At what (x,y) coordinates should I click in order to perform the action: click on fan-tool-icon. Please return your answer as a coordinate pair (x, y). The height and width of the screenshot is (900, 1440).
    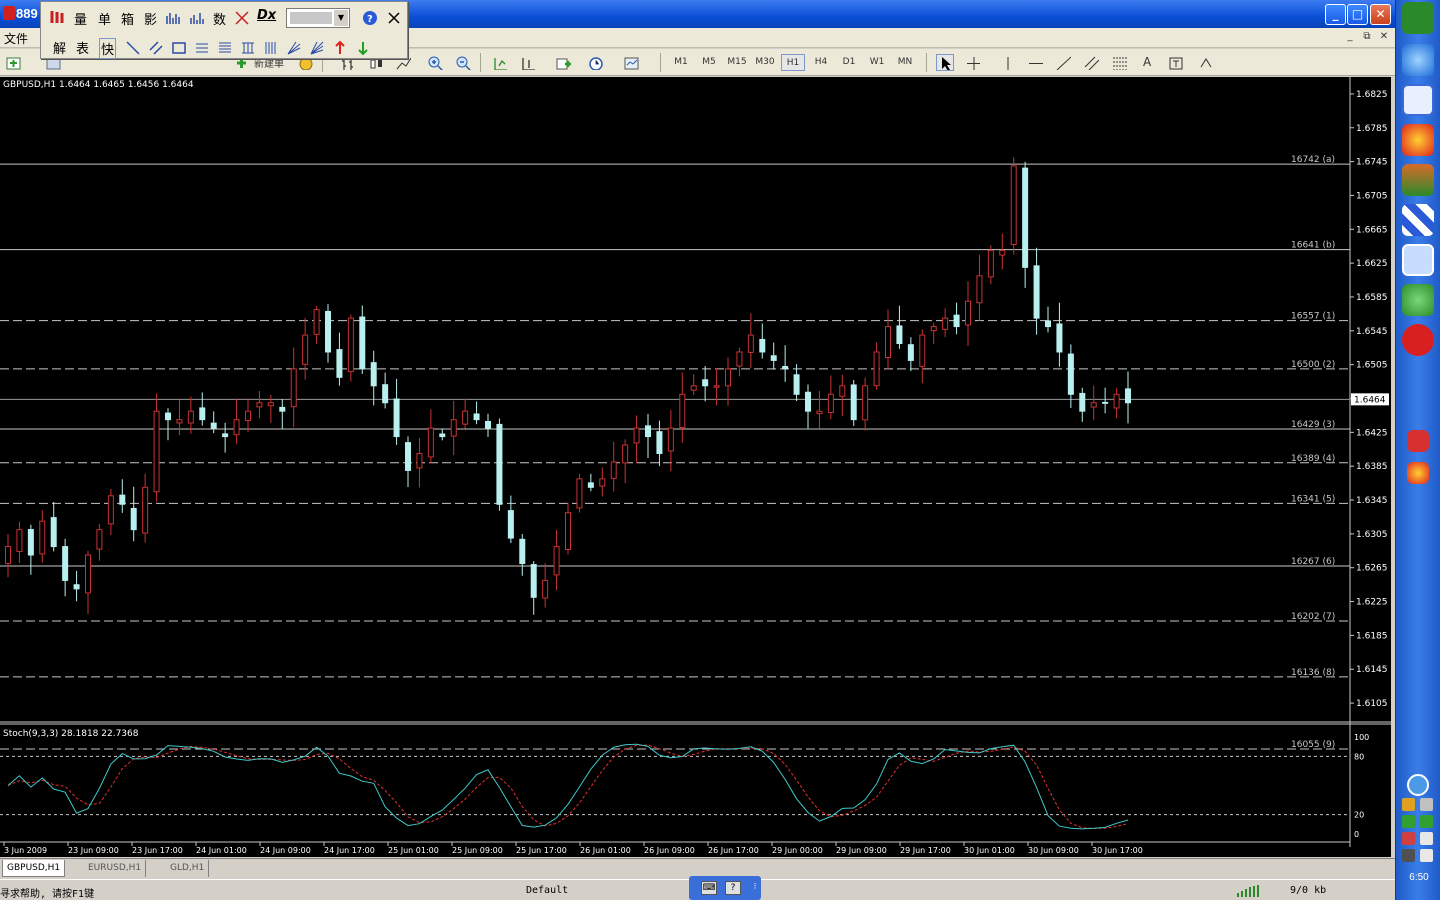
    Looking at the image, I should click on (317, 48).